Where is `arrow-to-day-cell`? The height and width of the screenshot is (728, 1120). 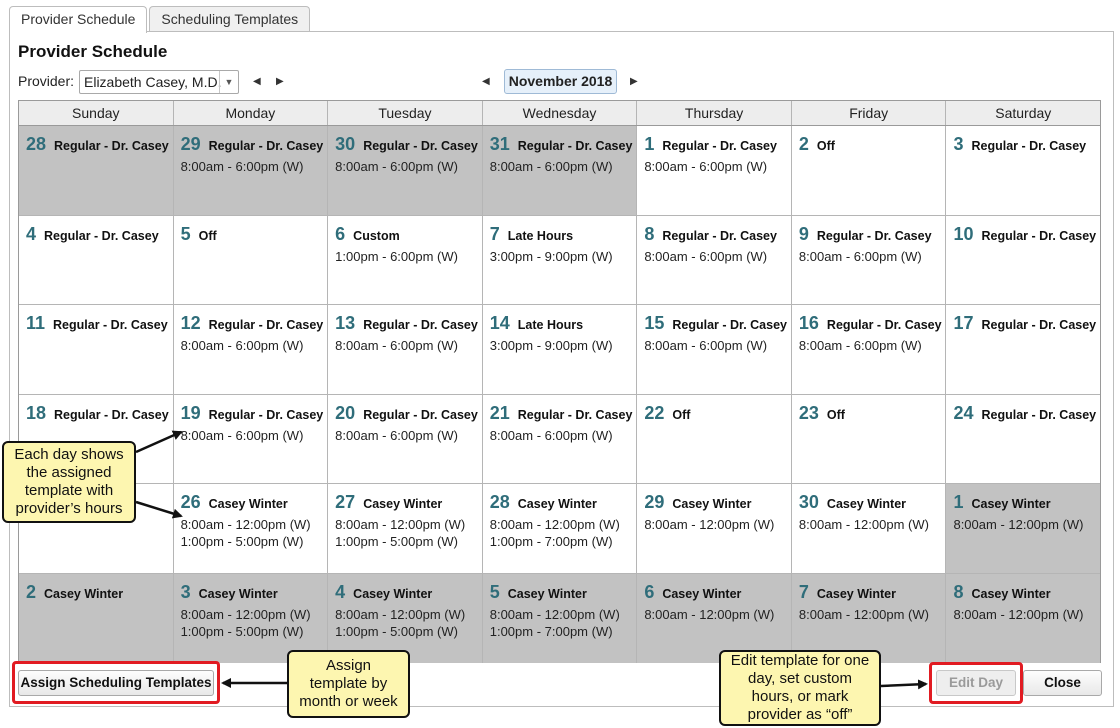 arrow-to-day-cell is located at coordinates (159, 442).